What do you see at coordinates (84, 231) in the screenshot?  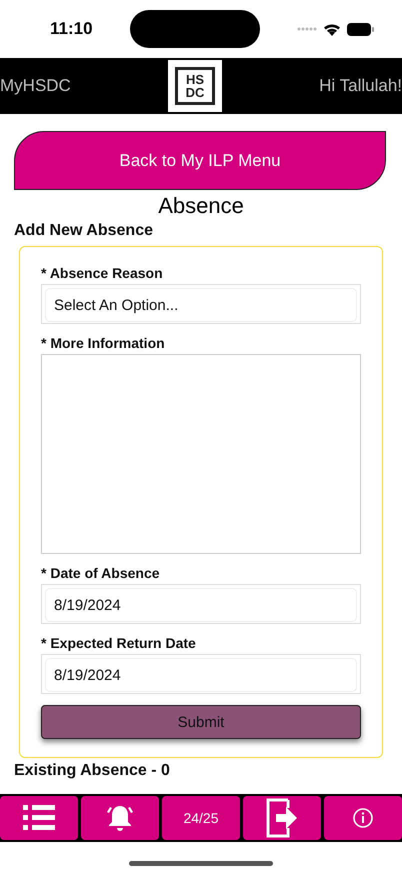 I see `section-title: Add New Absence` at bounding box center [84, 231].